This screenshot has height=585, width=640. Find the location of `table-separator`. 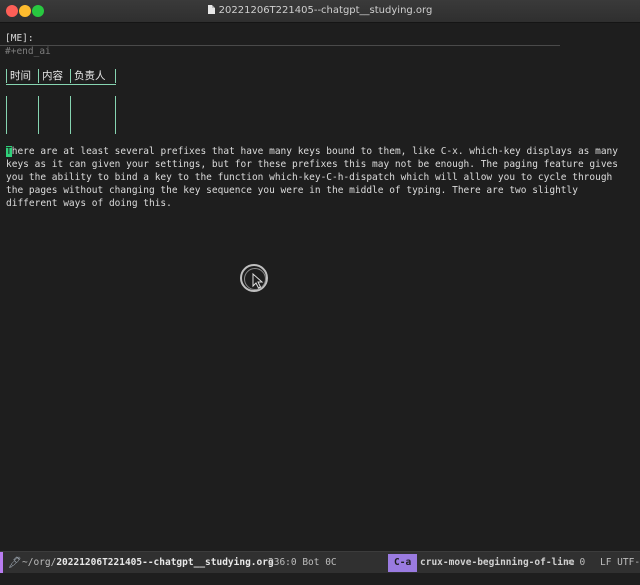

table-separator is located at coordinates (61, 84).